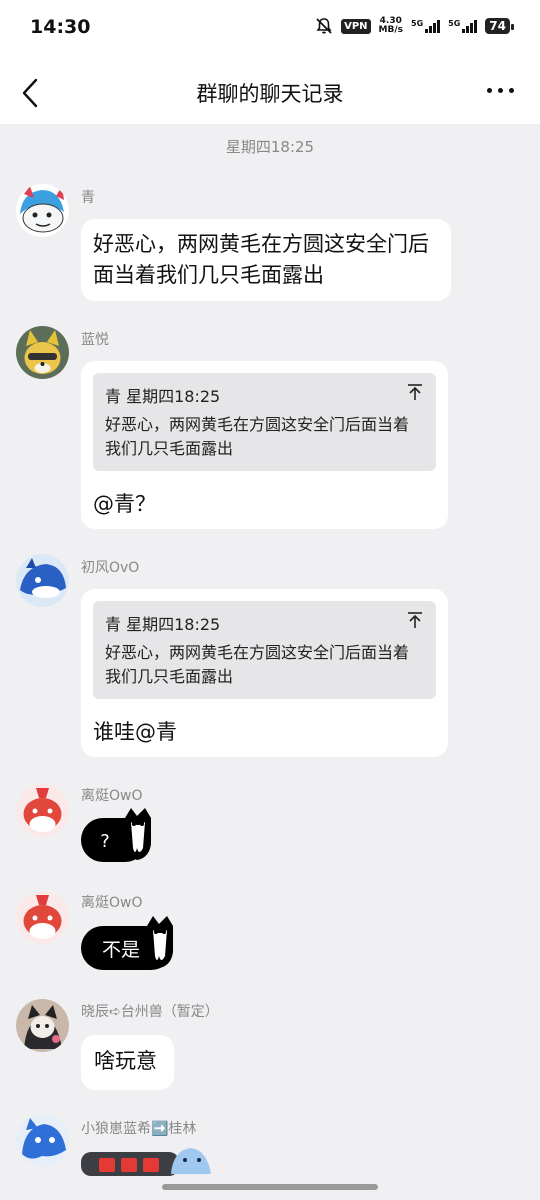 Image resolution: width=540 pixels, height=1200 pixels. I want to click on chat-header: 群聊的聊天记录, so click(270, 93).